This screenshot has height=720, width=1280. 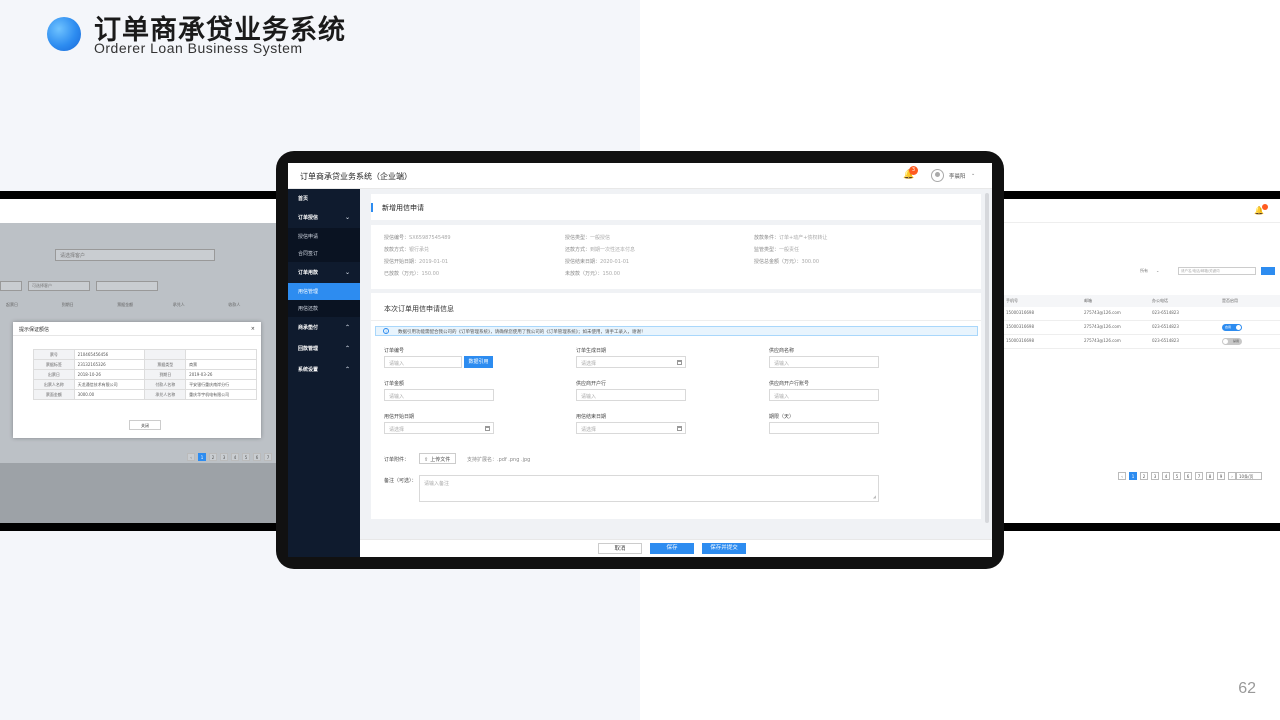 What do you see at coordinates (767, 250) in the screenshot?
I see `info-label: 监管类型：` at bounding box center [767, 250].